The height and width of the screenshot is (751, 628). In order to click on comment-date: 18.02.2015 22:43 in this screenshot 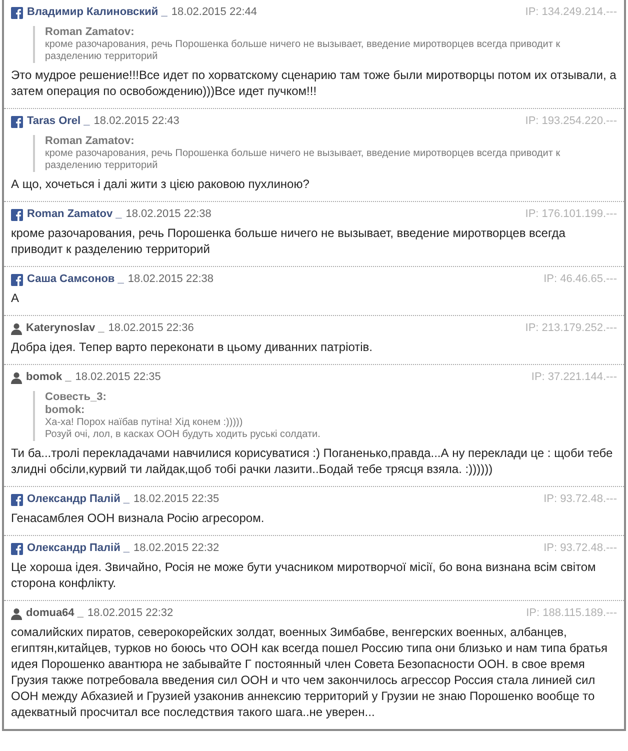, I will do `click(137, 121)`.